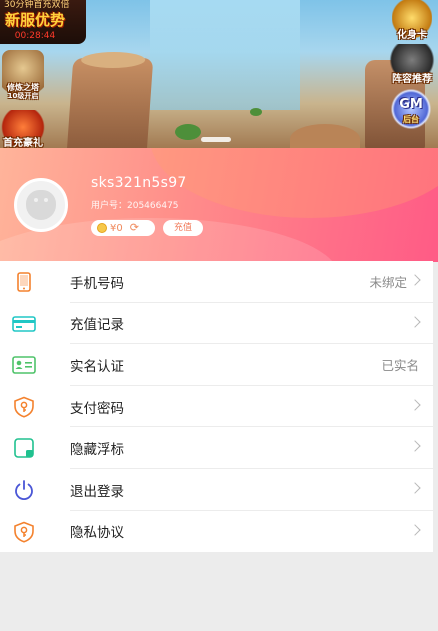 Image resolution: width=438 pixels, height=631 pixels. What do you see at coordinates (23, 76) in the screenshot?
I see `tower-icon: 修炼之塔 10级开启` at bounding box center [23, 76].